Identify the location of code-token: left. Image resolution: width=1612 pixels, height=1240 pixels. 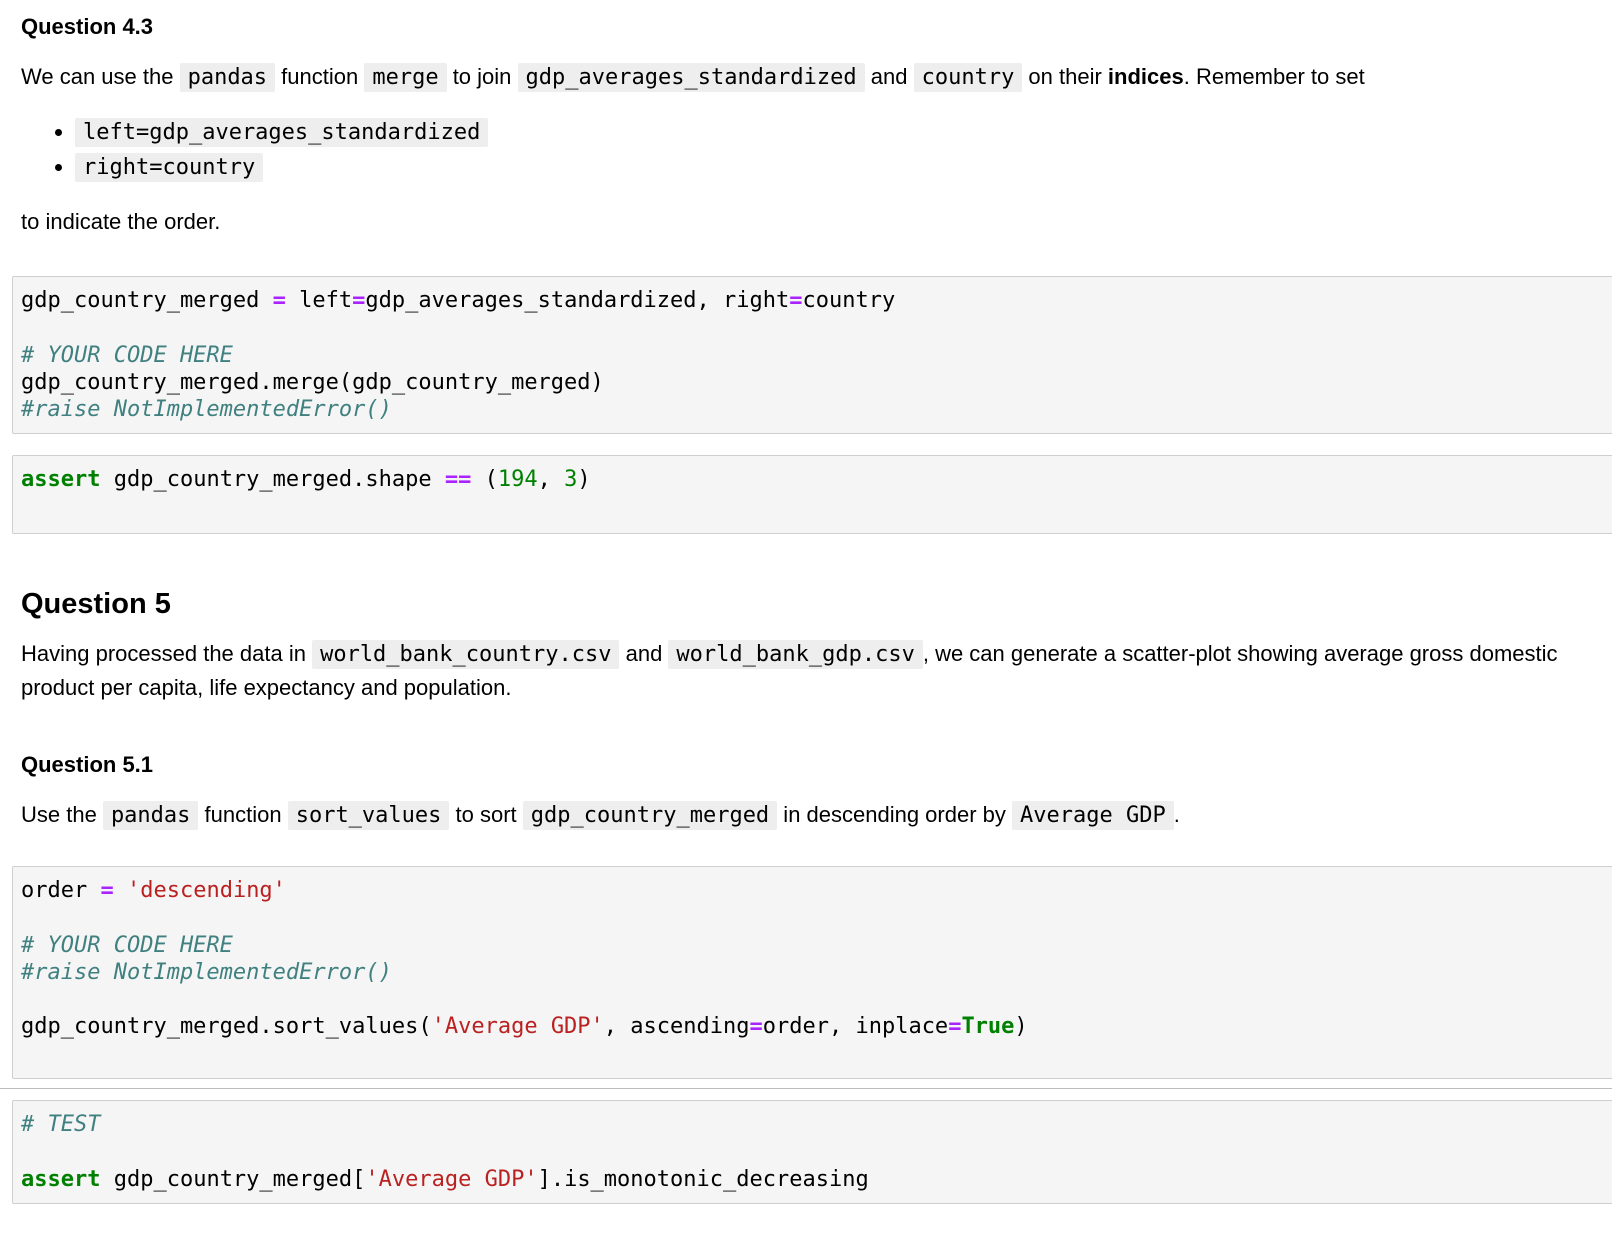
(319, 300).